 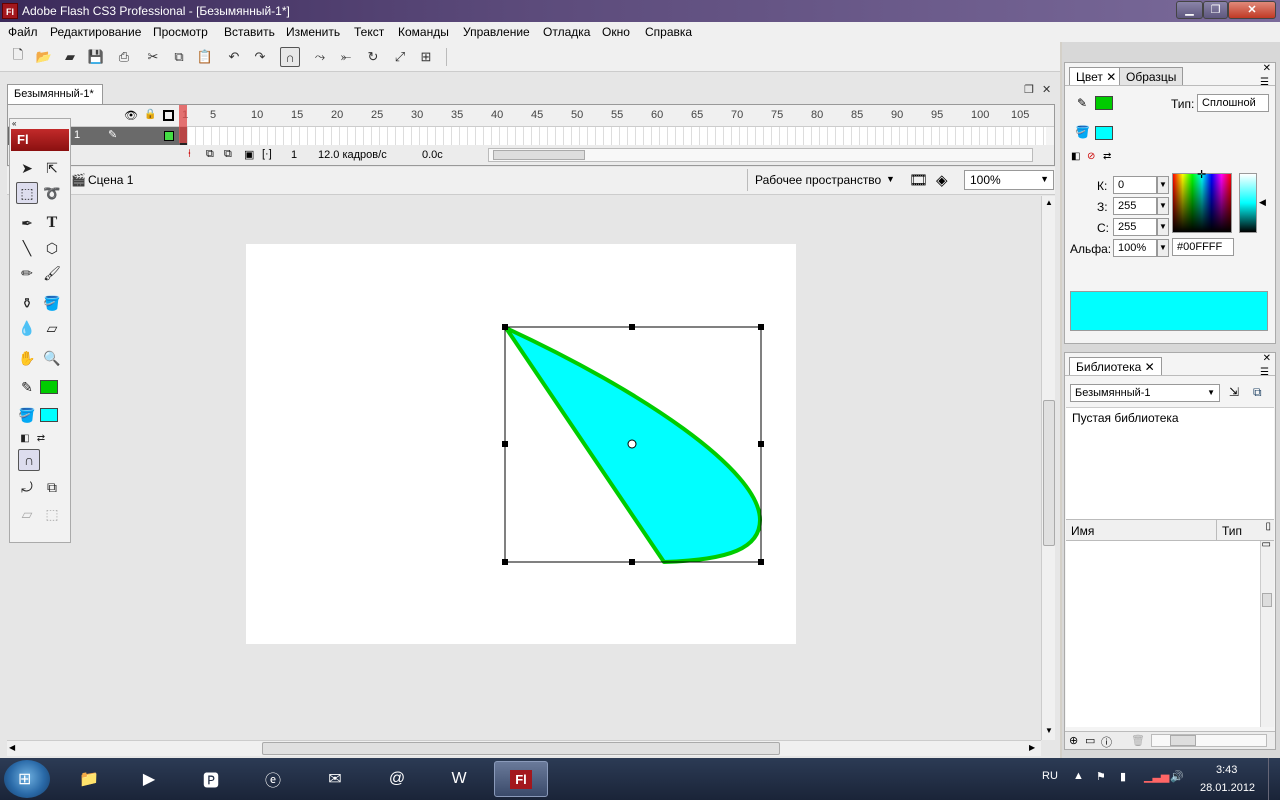 I want to click on hand-tool-icon: ✋, so click(x=27, y=358).